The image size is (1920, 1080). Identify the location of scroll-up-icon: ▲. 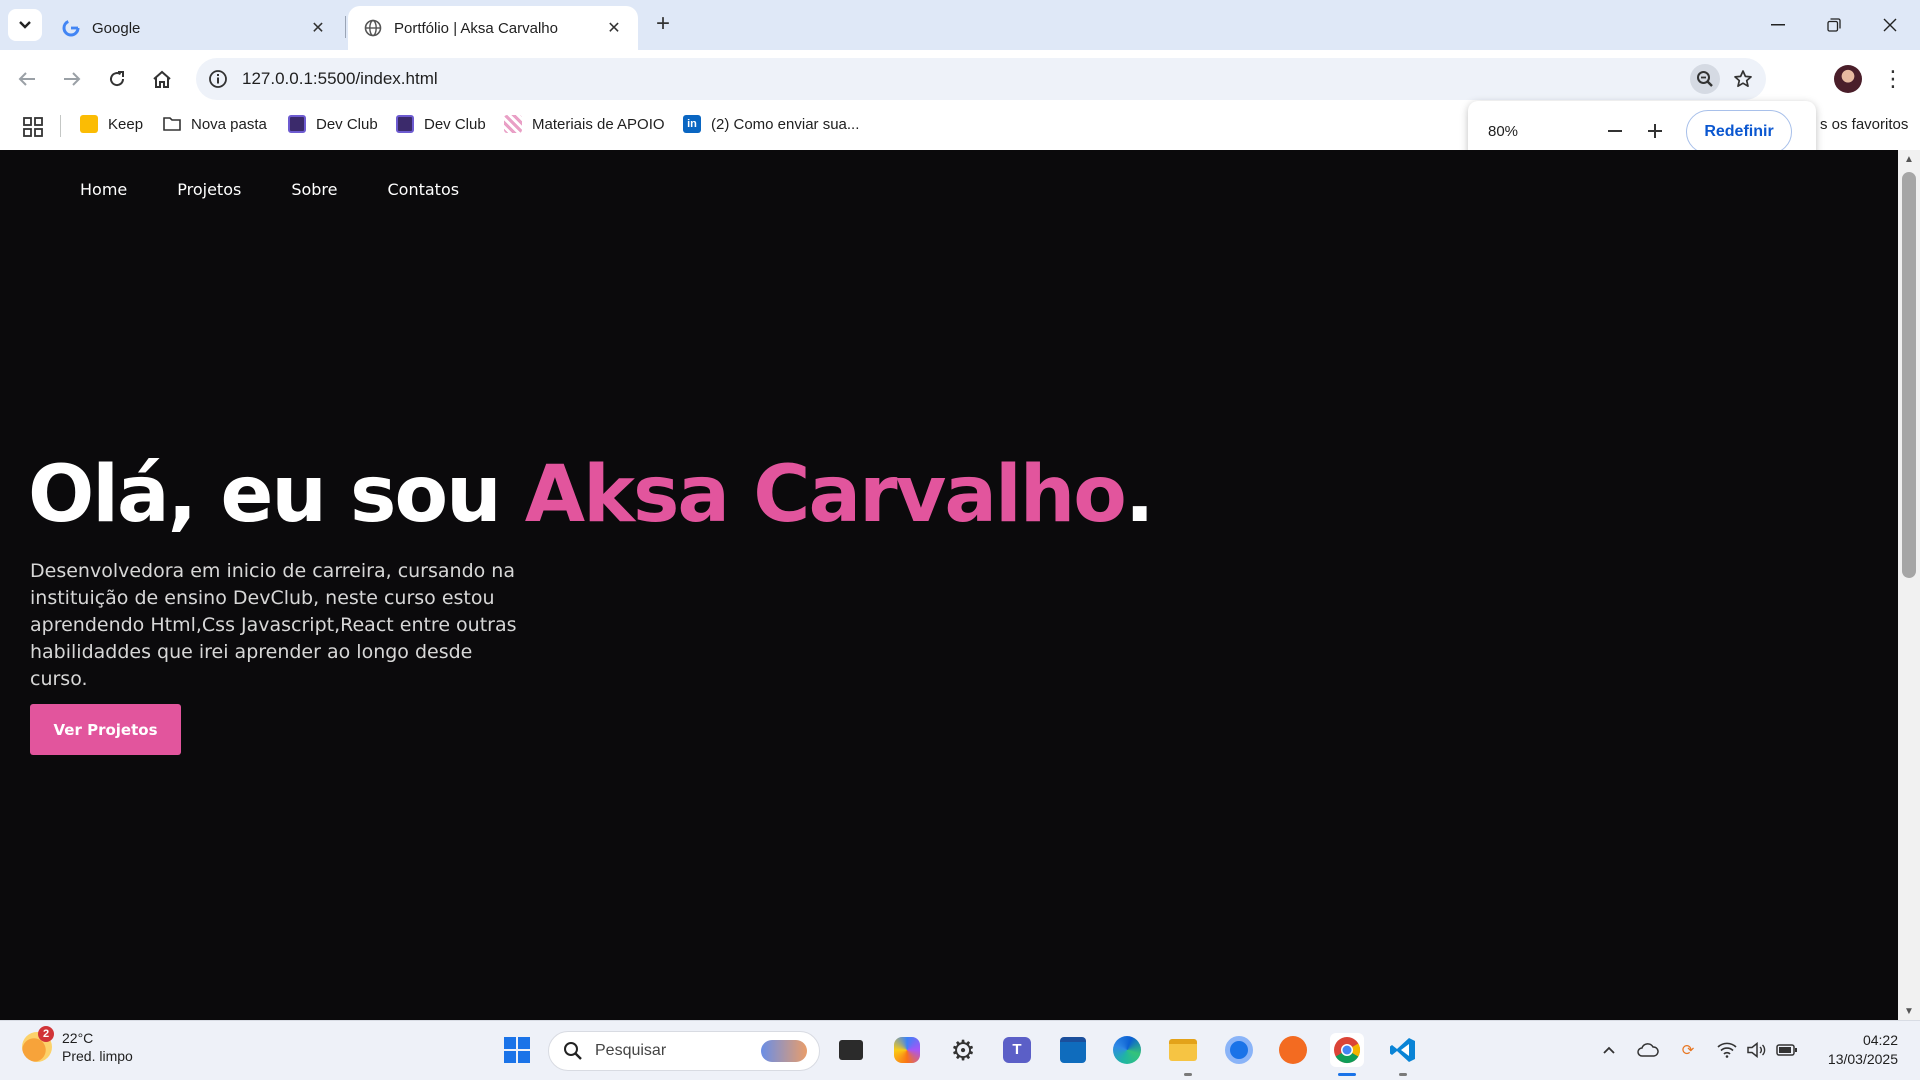
(1909, 159).